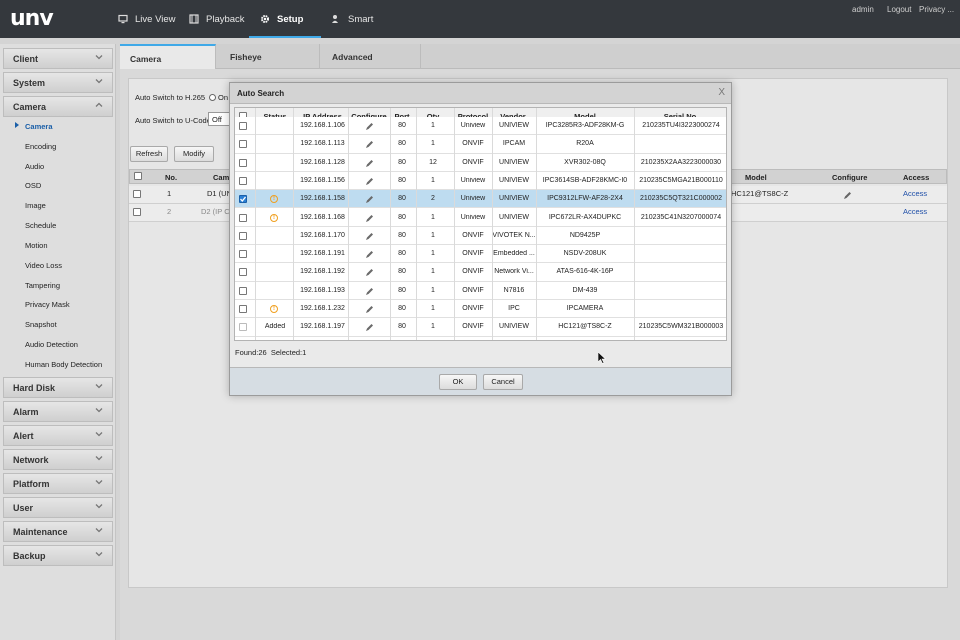 Image resolution: width=960 pixels, height=640 pixels. What do you see at coordinates (42, 285) in the screenshot?
I see `sidebar-item-tampering: Tampering` at bounding box center [42, 285].